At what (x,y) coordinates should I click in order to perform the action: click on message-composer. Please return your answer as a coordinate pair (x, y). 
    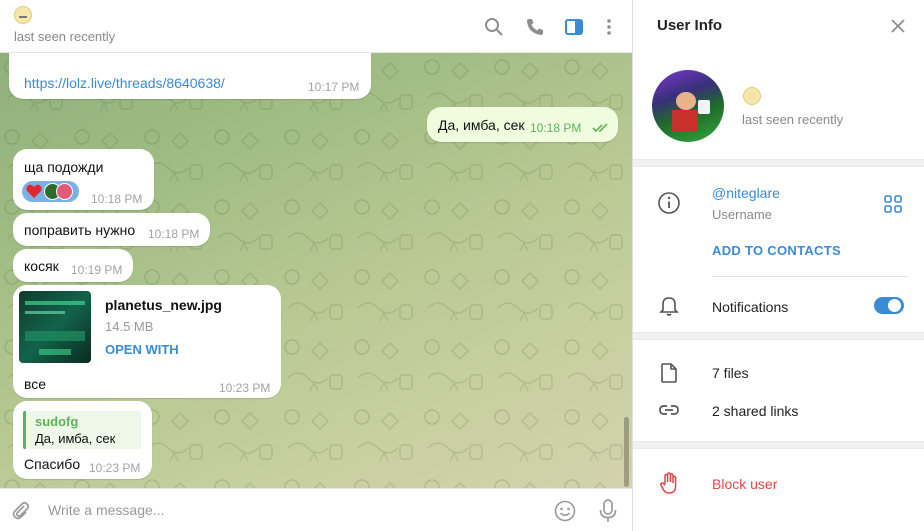
    Looking at the image, I should click on (316, 509).